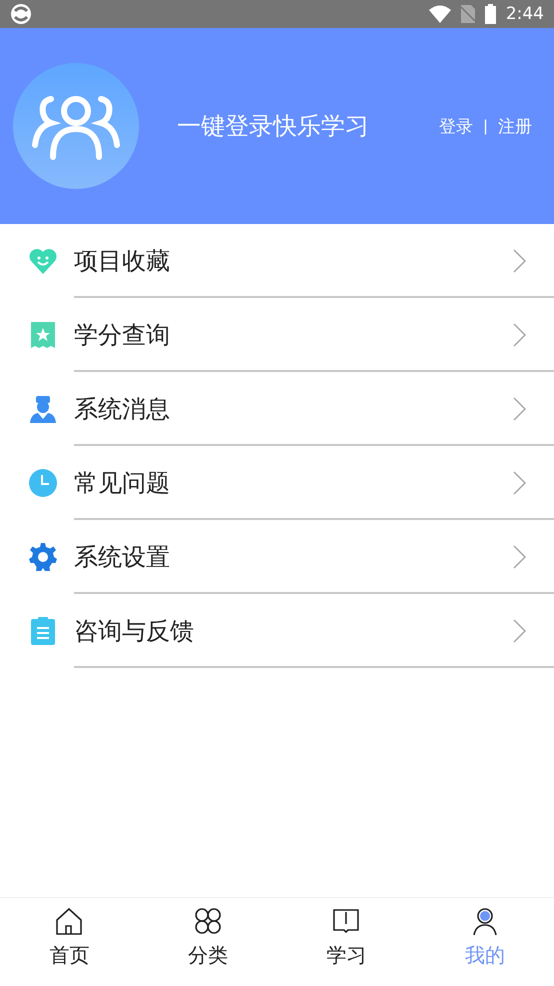 The image size is (554, 986). I want to click on star-ticket-icon, so click(43, 335).